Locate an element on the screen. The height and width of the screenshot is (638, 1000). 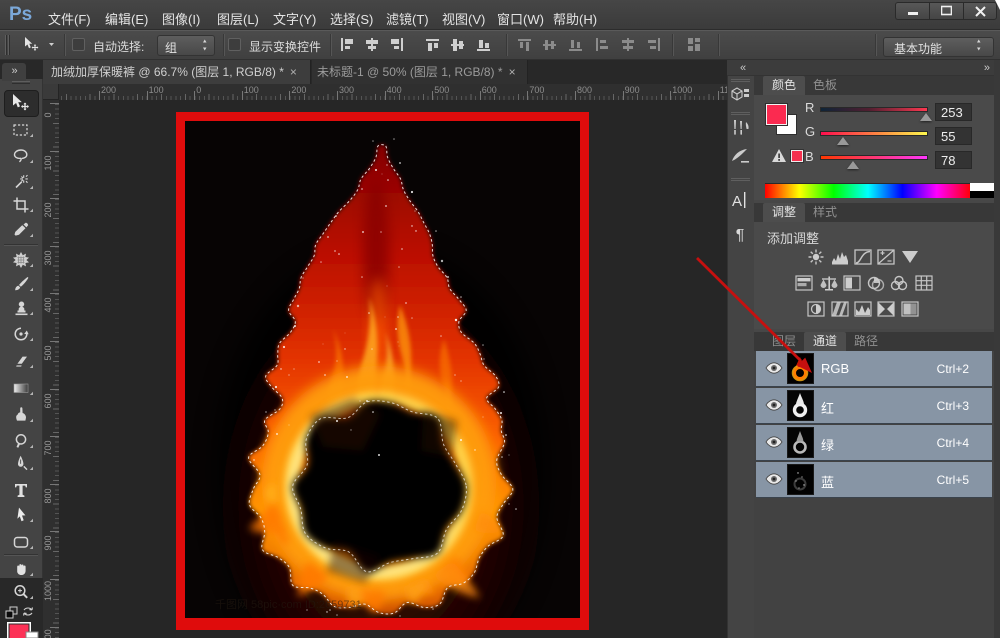
svg-text: A is located at coordinates (737, 201).